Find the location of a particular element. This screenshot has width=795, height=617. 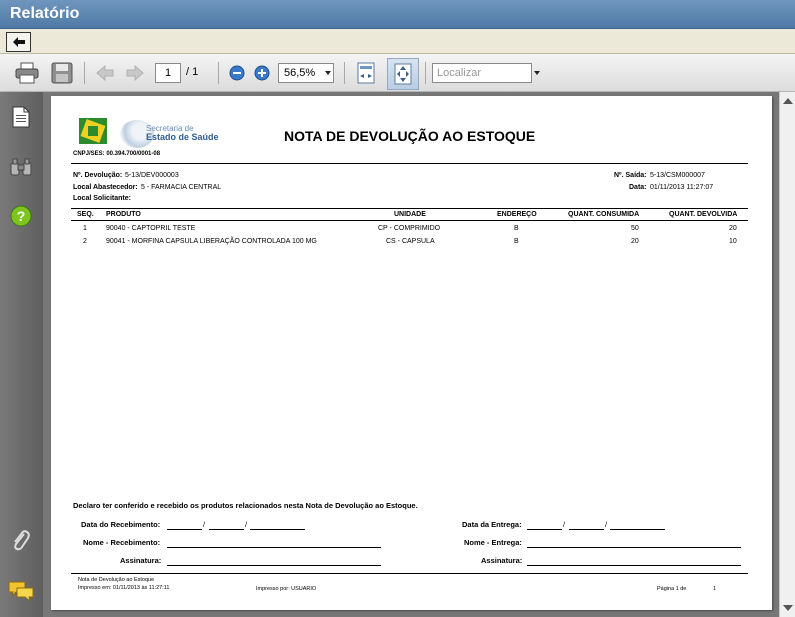

data-label: Data: is located at coordinates (638, 187).